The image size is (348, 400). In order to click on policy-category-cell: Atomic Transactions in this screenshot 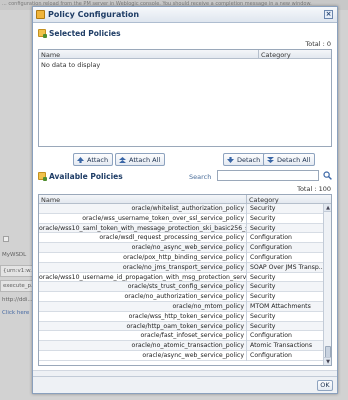, I will do `click(281, 346)`.